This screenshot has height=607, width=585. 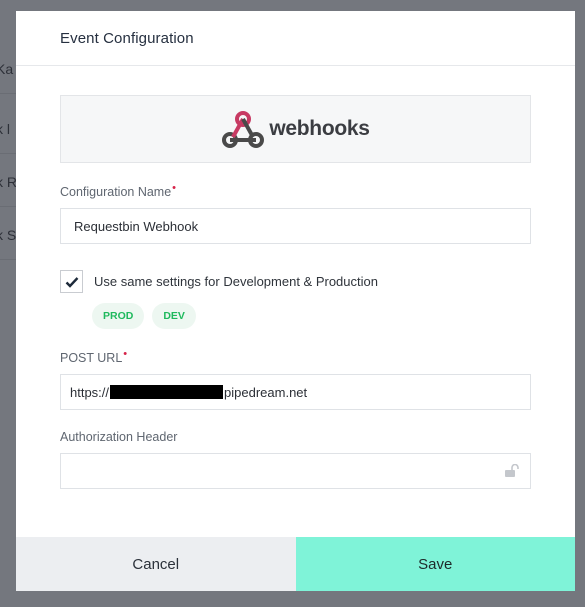 I want to click on environment-tags: PROD DEV, so click(x=311, y=316).